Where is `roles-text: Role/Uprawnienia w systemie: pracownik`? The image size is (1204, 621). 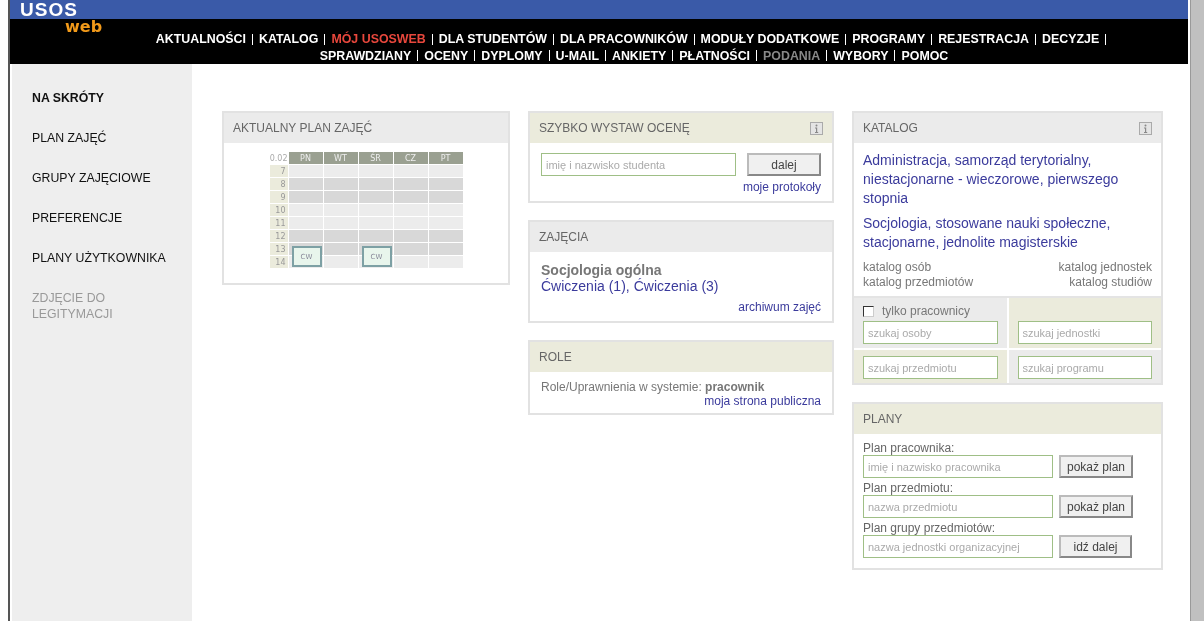
roles-text: Role/Uprawnienia w systemie: pracownik is located at coordinates (653, 387).